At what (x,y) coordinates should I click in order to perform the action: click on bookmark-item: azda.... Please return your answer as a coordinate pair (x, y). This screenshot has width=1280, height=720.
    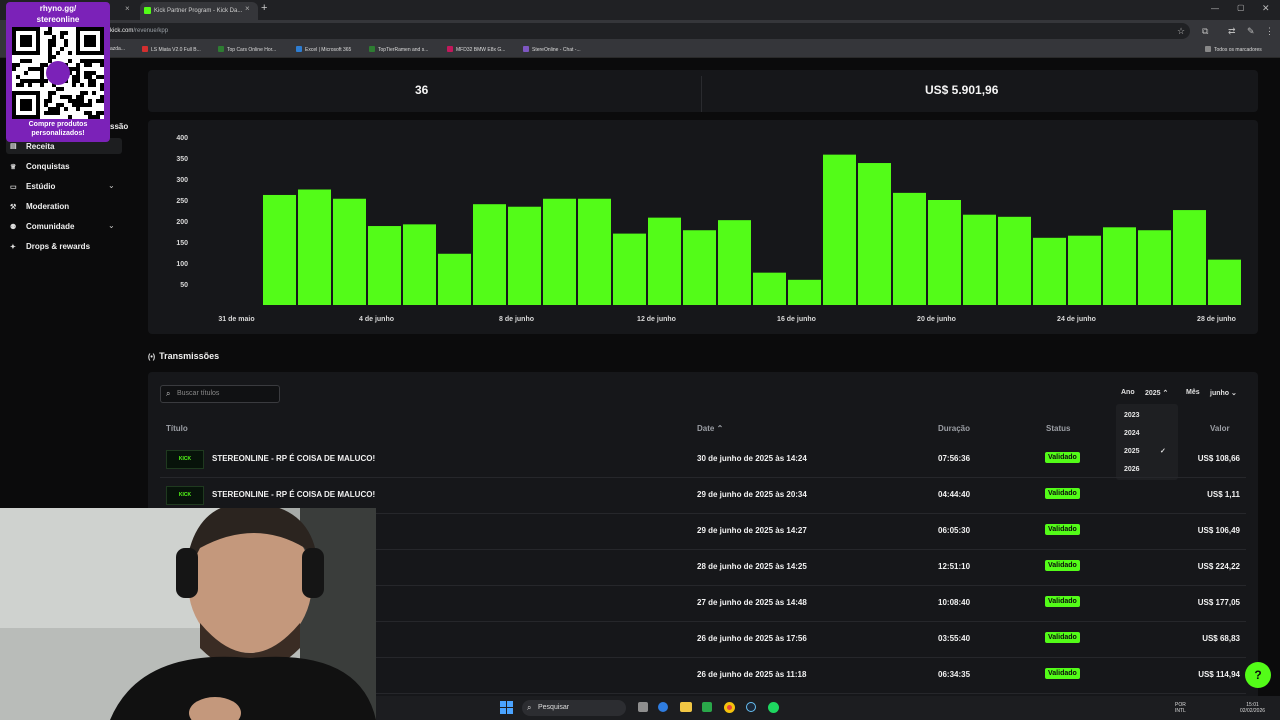
    Looking at the image, I should click on (117, 49).